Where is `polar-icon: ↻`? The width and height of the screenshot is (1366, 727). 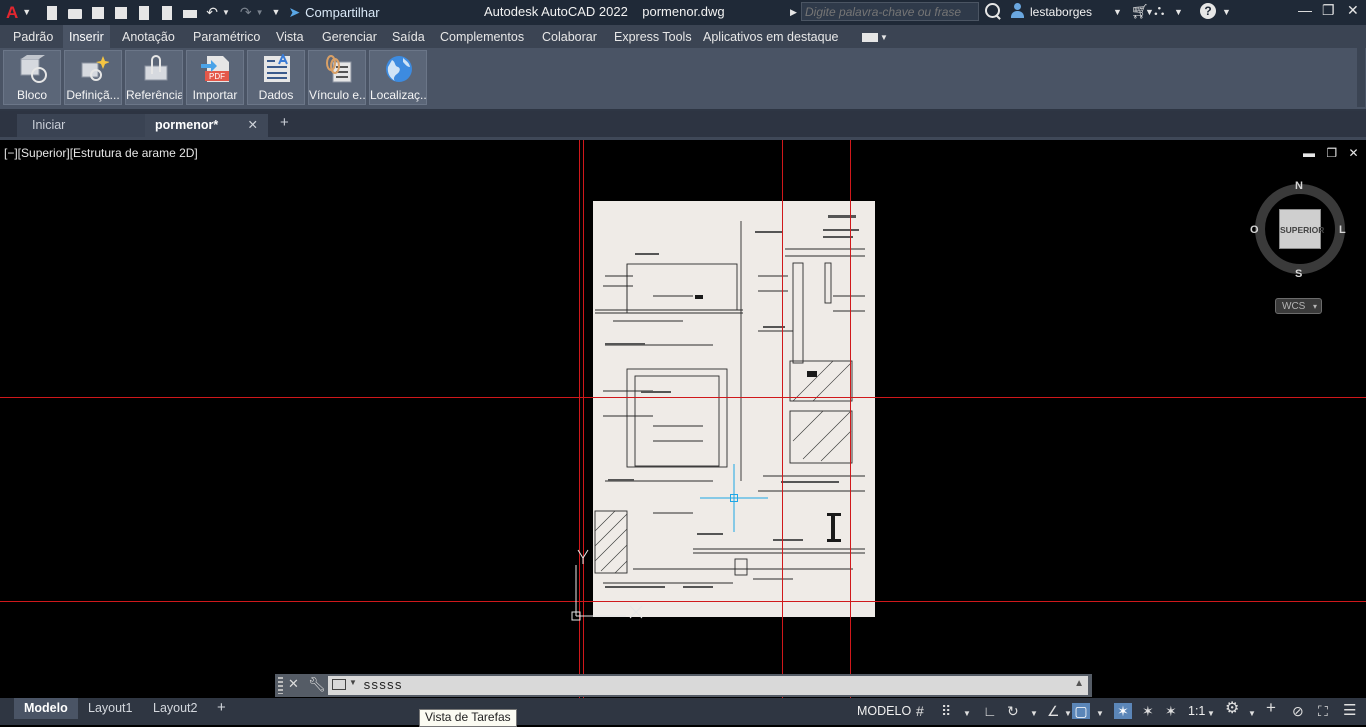
polar-icon: ↻ is located at coordinates (1013, 711).